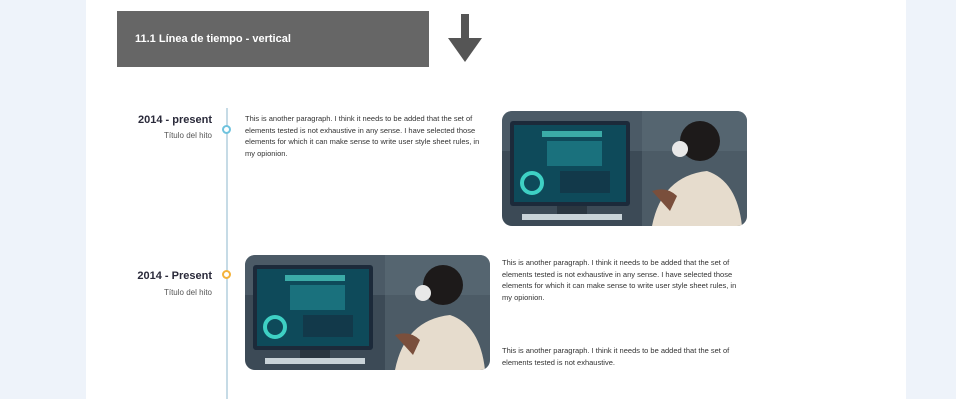 Image resolution: width=956 pixels, height=399 pixels. What do you see at coordinates (175, 120) in the screenshot?
I see `milestone-year: 2014 - present` at bounding box center [175, 120].